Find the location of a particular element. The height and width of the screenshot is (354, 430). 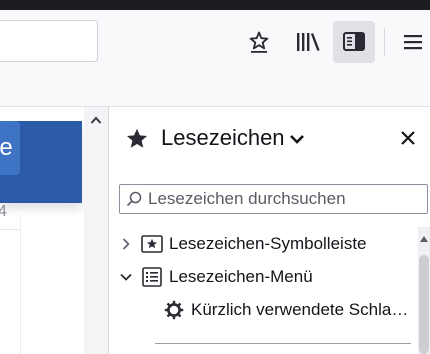

bookmark-star-icon is located at coordinates (259, 42).